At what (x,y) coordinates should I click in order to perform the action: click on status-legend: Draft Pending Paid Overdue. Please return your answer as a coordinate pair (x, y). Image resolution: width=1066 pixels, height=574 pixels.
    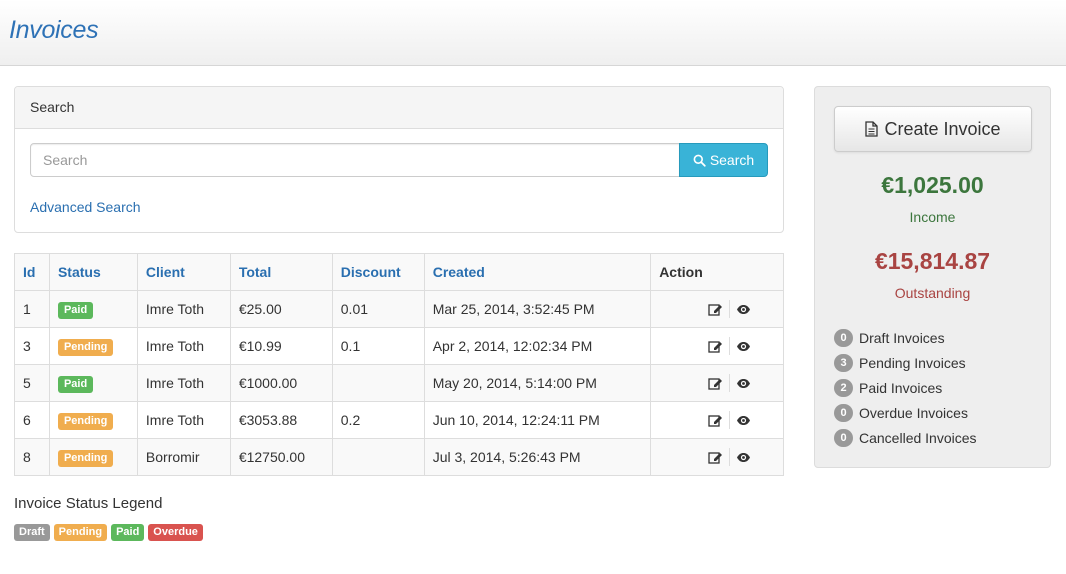
    Looking at the image, I should click on (108, 532).